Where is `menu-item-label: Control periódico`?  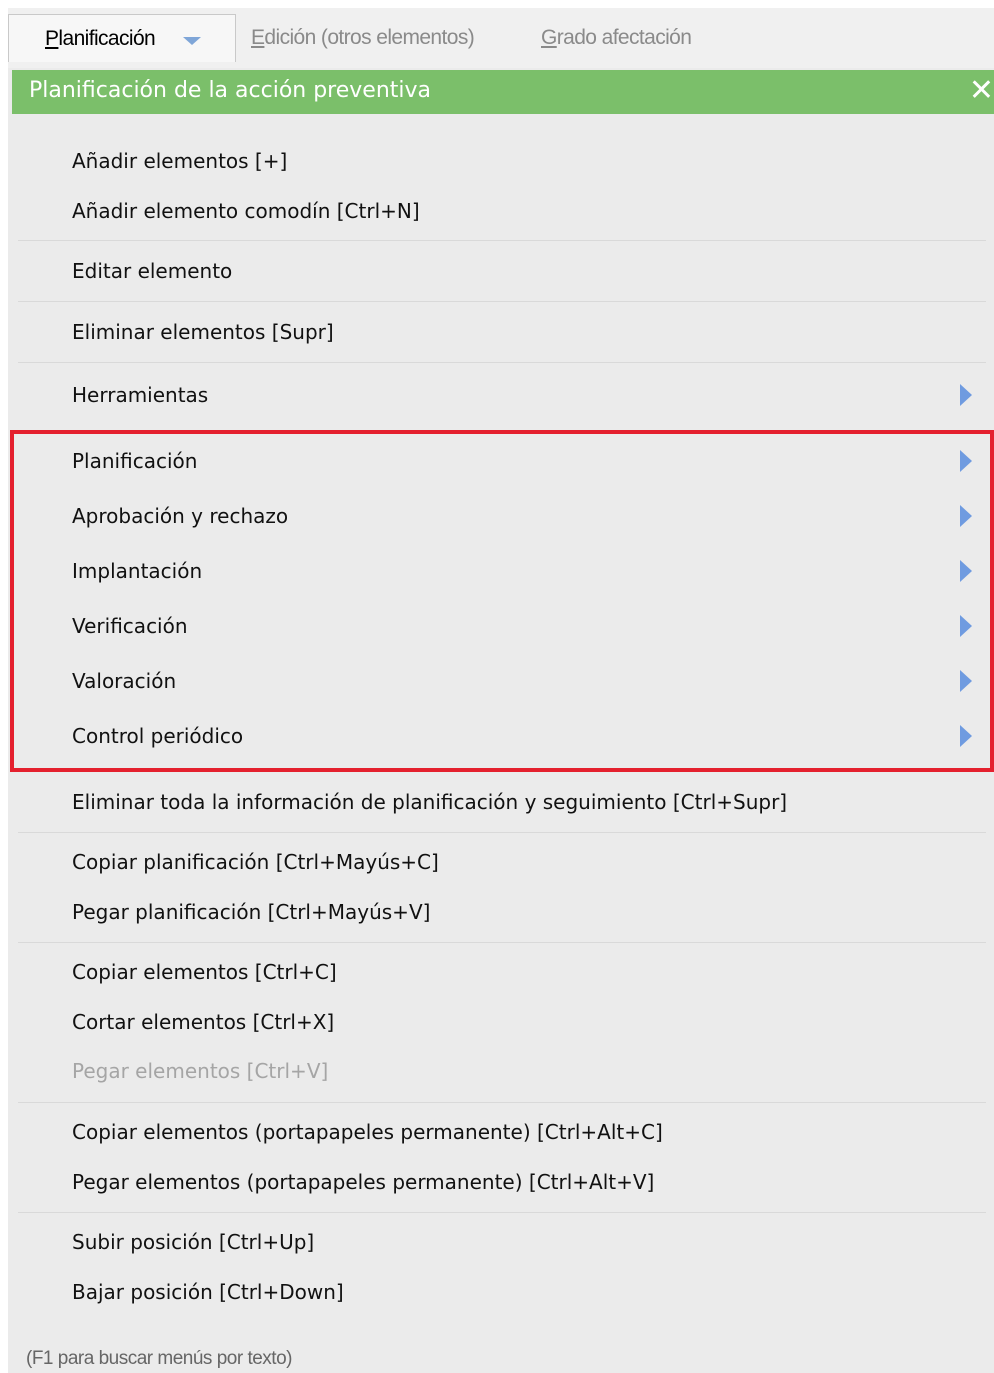
menu-item-label: Control periódico is located at coordinates (158, 736).